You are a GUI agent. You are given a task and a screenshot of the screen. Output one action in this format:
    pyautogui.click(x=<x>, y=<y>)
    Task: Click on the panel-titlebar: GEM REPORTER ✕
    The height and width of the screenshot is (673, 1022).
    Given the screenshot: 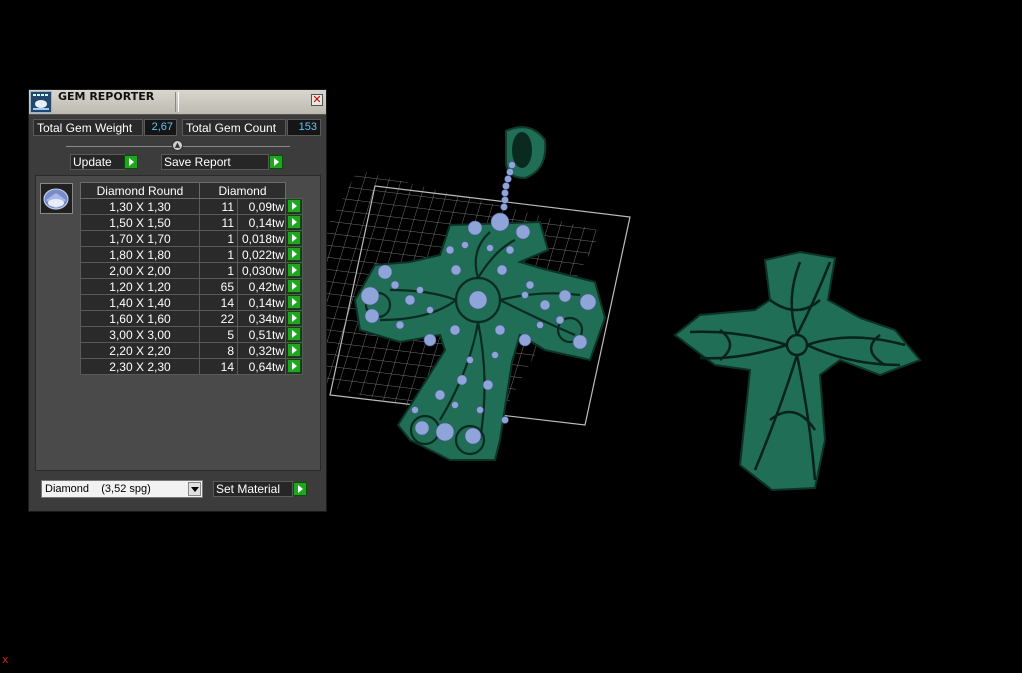 What is the action you would take?
    pyautogui.click(x=177, y=102)
    